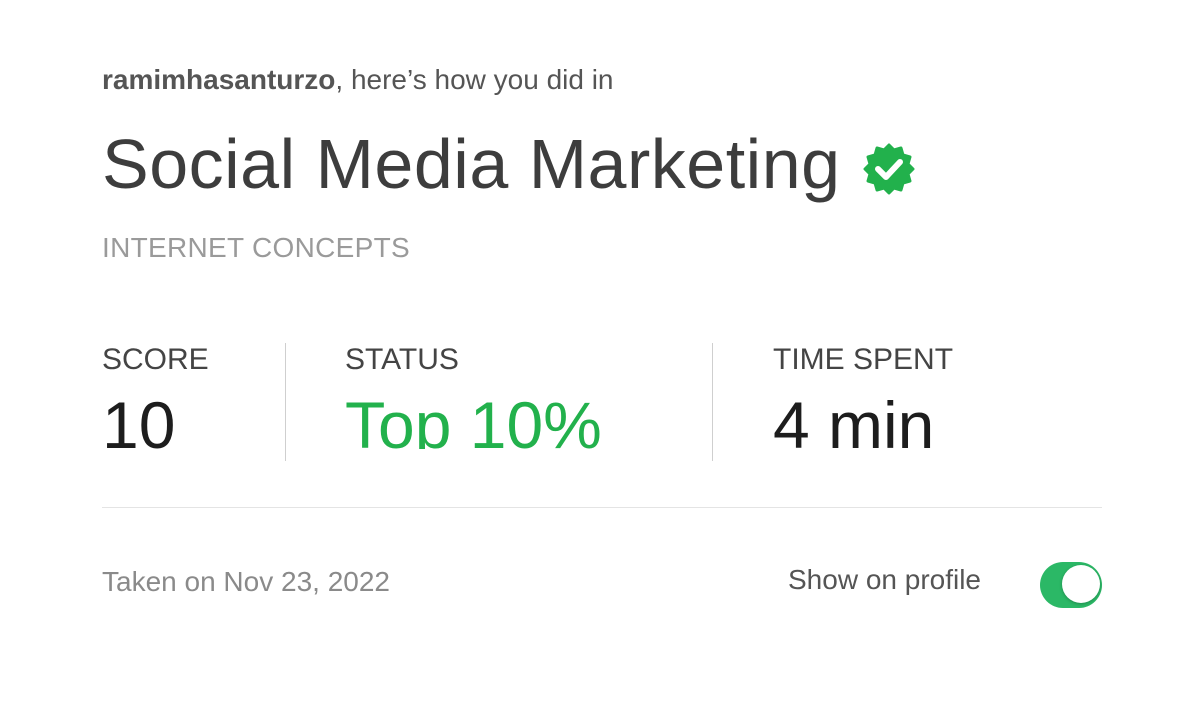 The height and width of the screenshot is (721, 1200). What do you see at coordinates (155, 359) in the screenshot?
I see `score-label: SCORE` at bounding box center [155, 359].